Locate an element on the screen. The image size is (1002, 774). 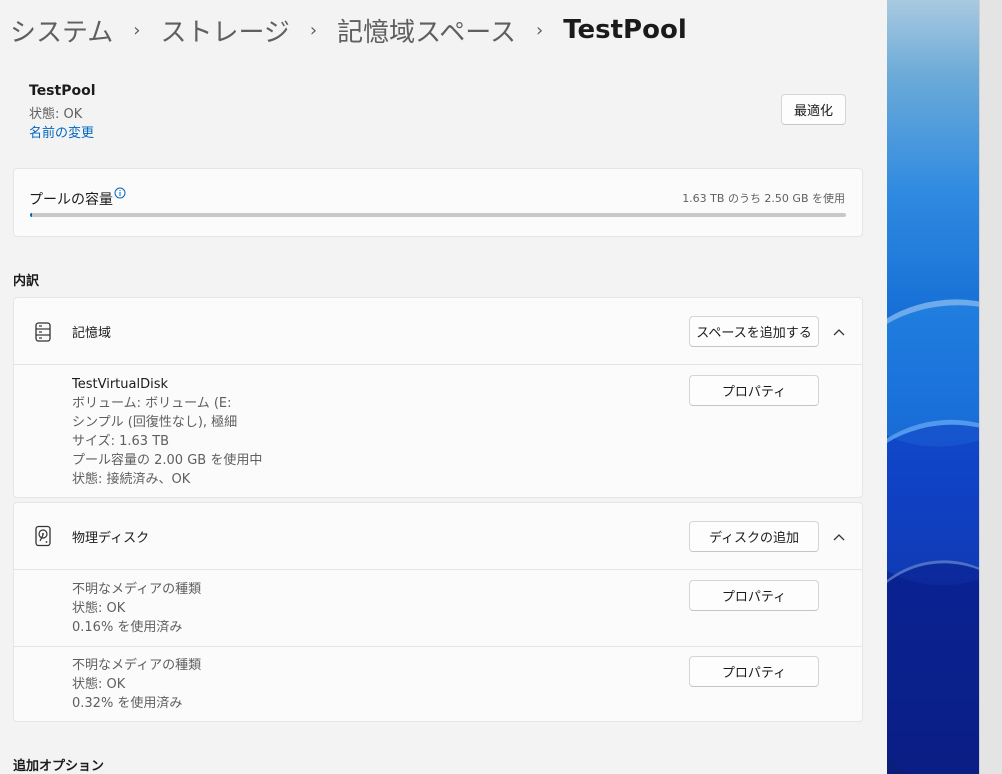
pool-status: 状態: OK is located at coordinates (56, 114).